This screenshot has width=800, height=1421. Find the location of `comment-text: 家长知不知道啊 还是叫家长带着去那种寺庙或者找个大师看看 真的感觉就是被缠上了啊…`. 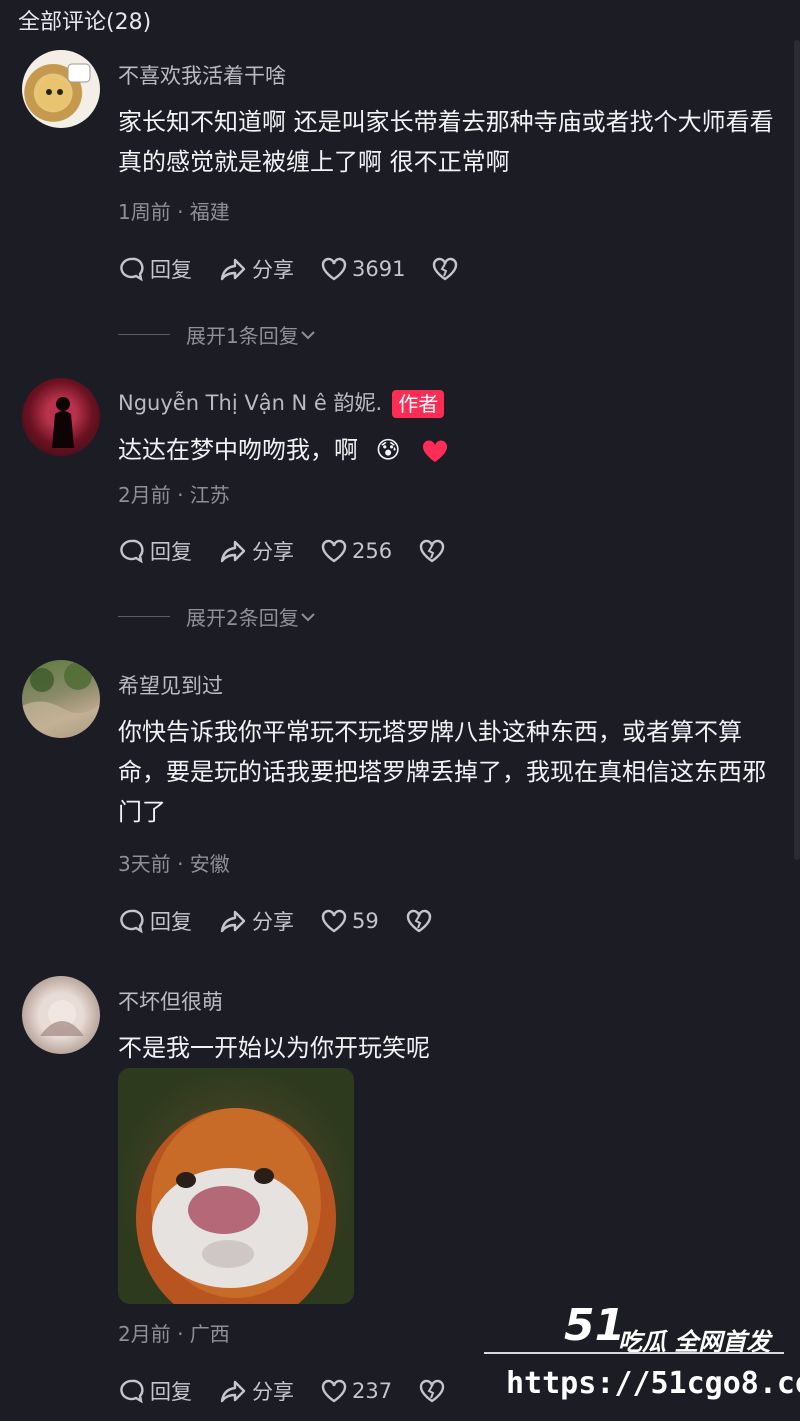

comment-text: 家长知不知道啊 还是叫家长带着去那种寺庙或者找个大师看看 真的感觉就是被缠上了啊… is located at coordinates (446, 142).